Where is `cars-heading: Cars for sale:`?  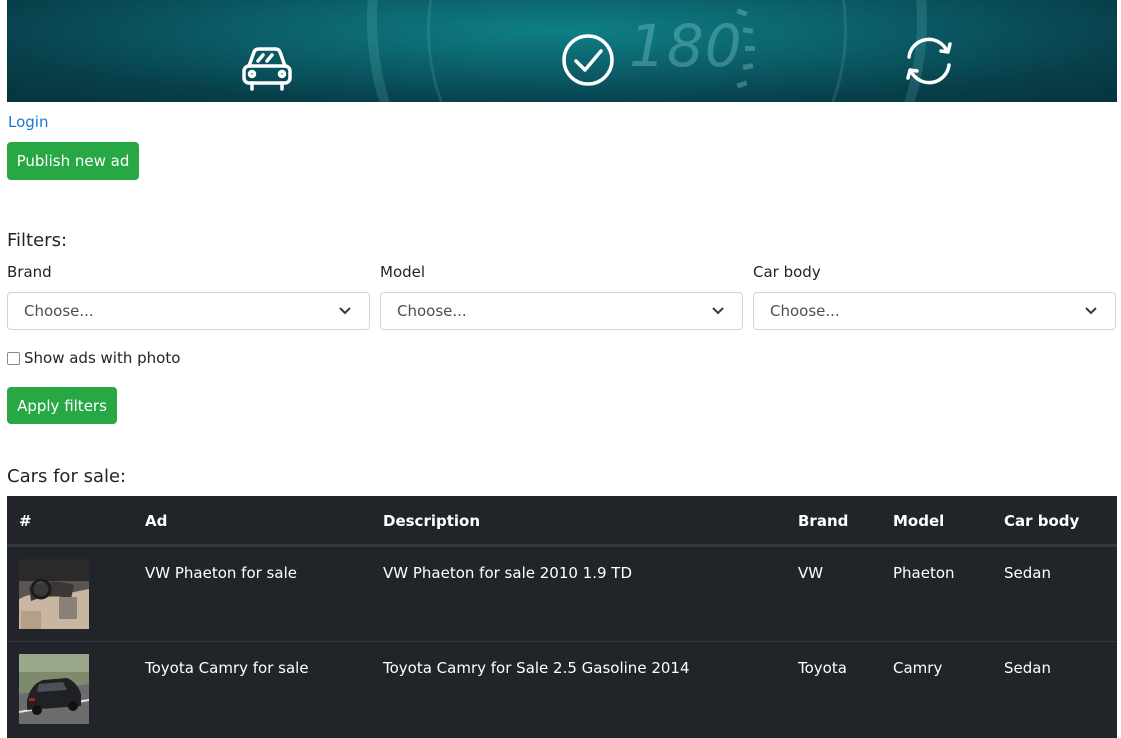
cars-heading: Cars for sale: is located at coordinates (67, 476).